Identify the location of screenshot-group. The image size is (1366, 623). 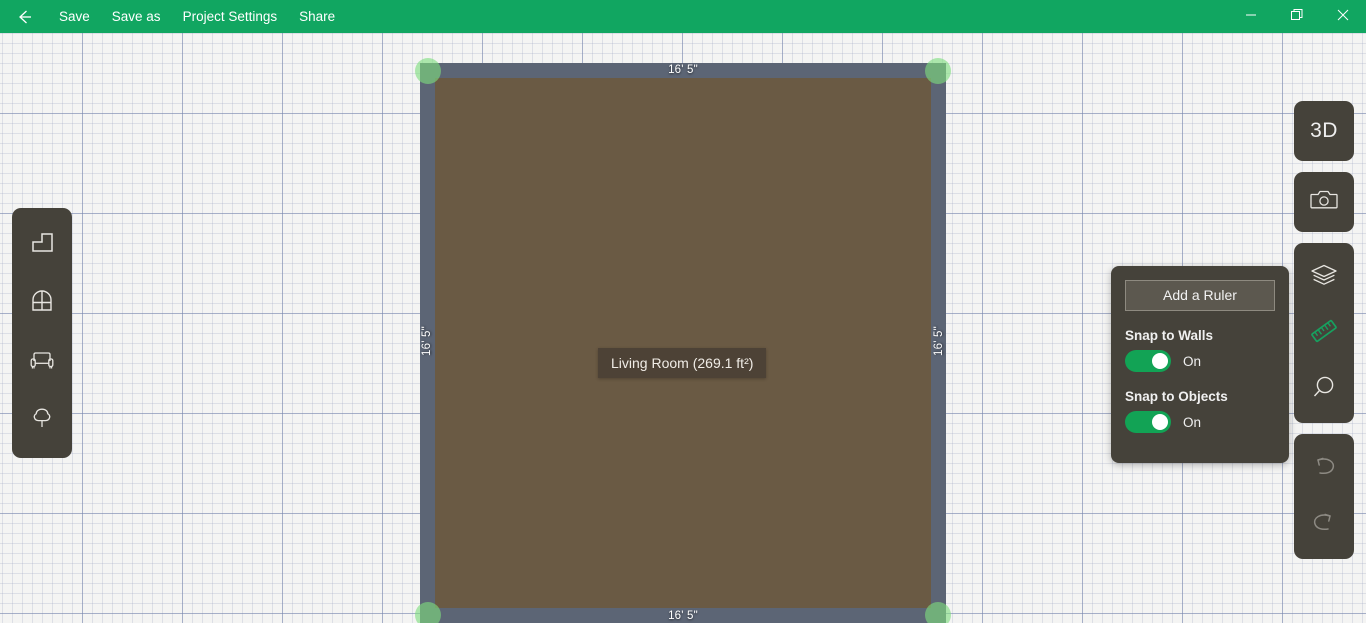
(1324, 202).